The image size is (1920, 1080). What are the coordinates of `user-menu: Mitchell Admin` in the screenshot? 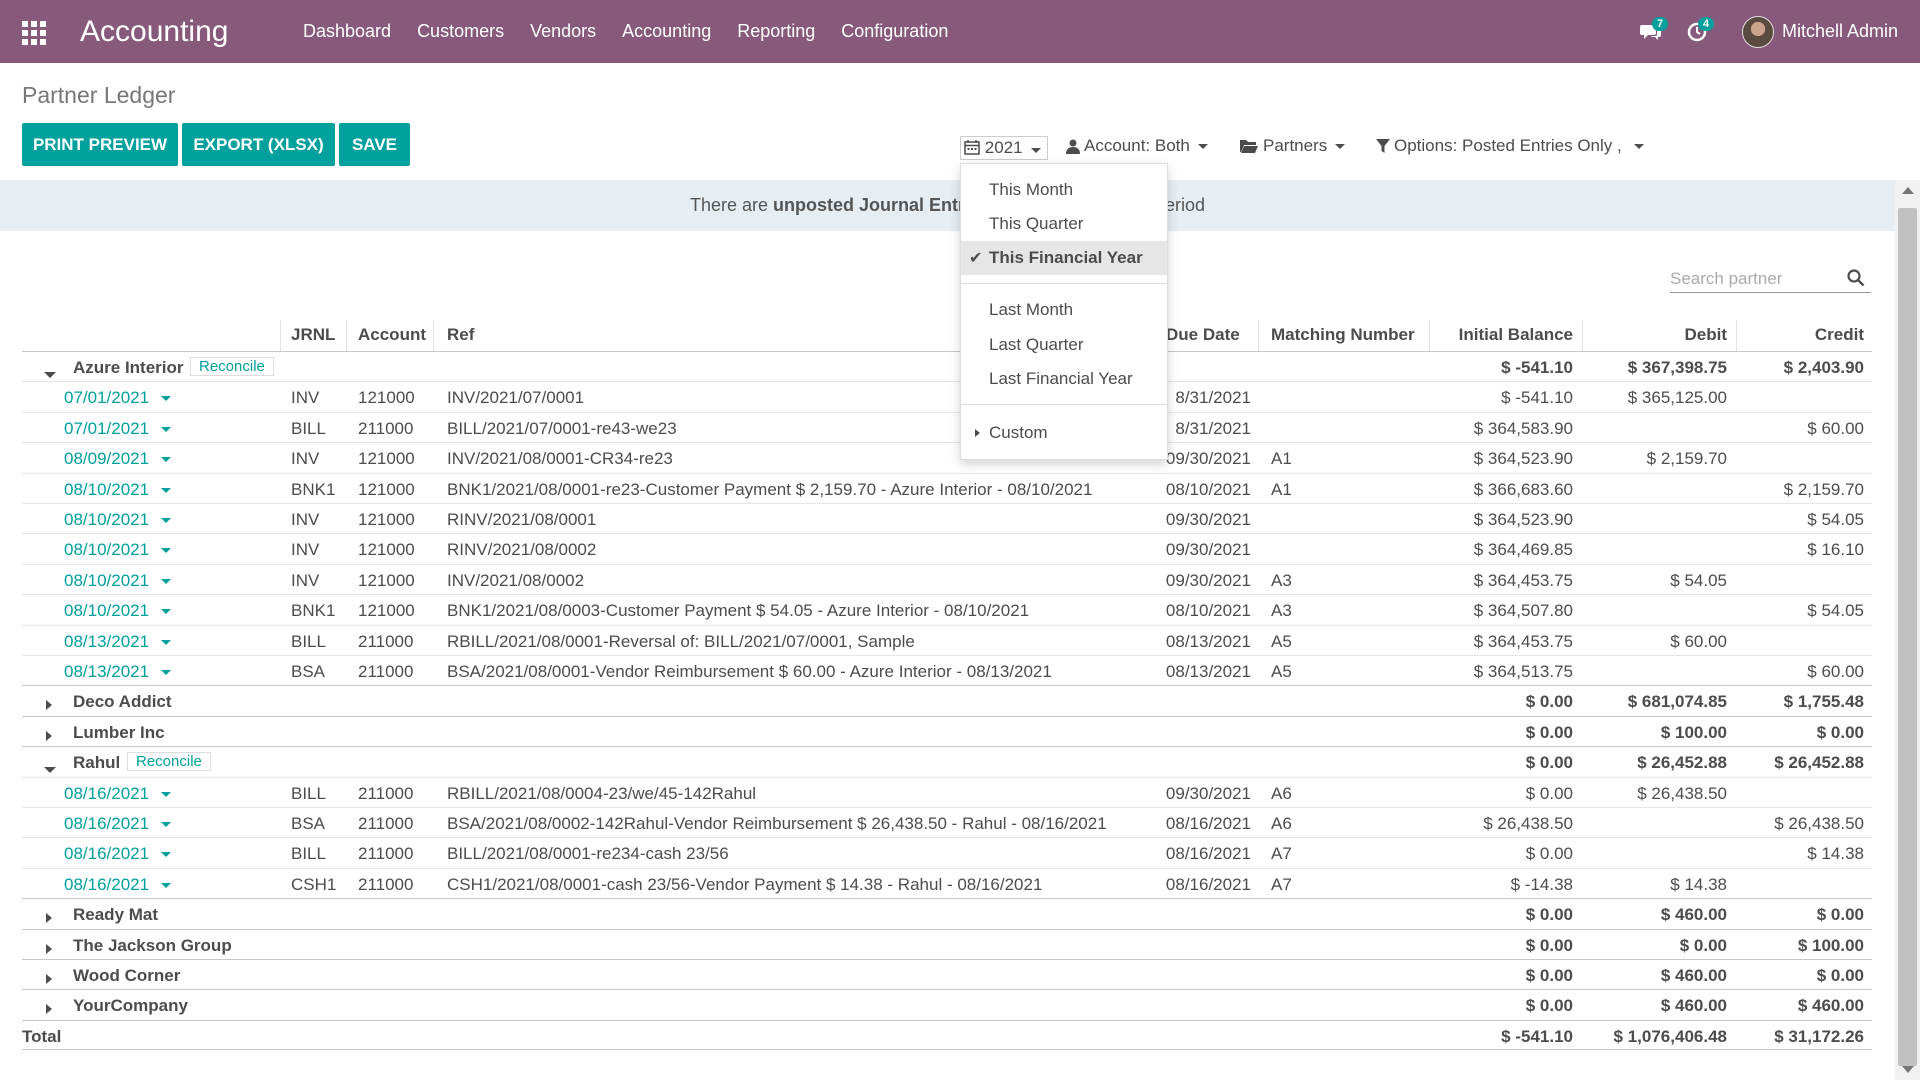 It's located at (1840, 31).